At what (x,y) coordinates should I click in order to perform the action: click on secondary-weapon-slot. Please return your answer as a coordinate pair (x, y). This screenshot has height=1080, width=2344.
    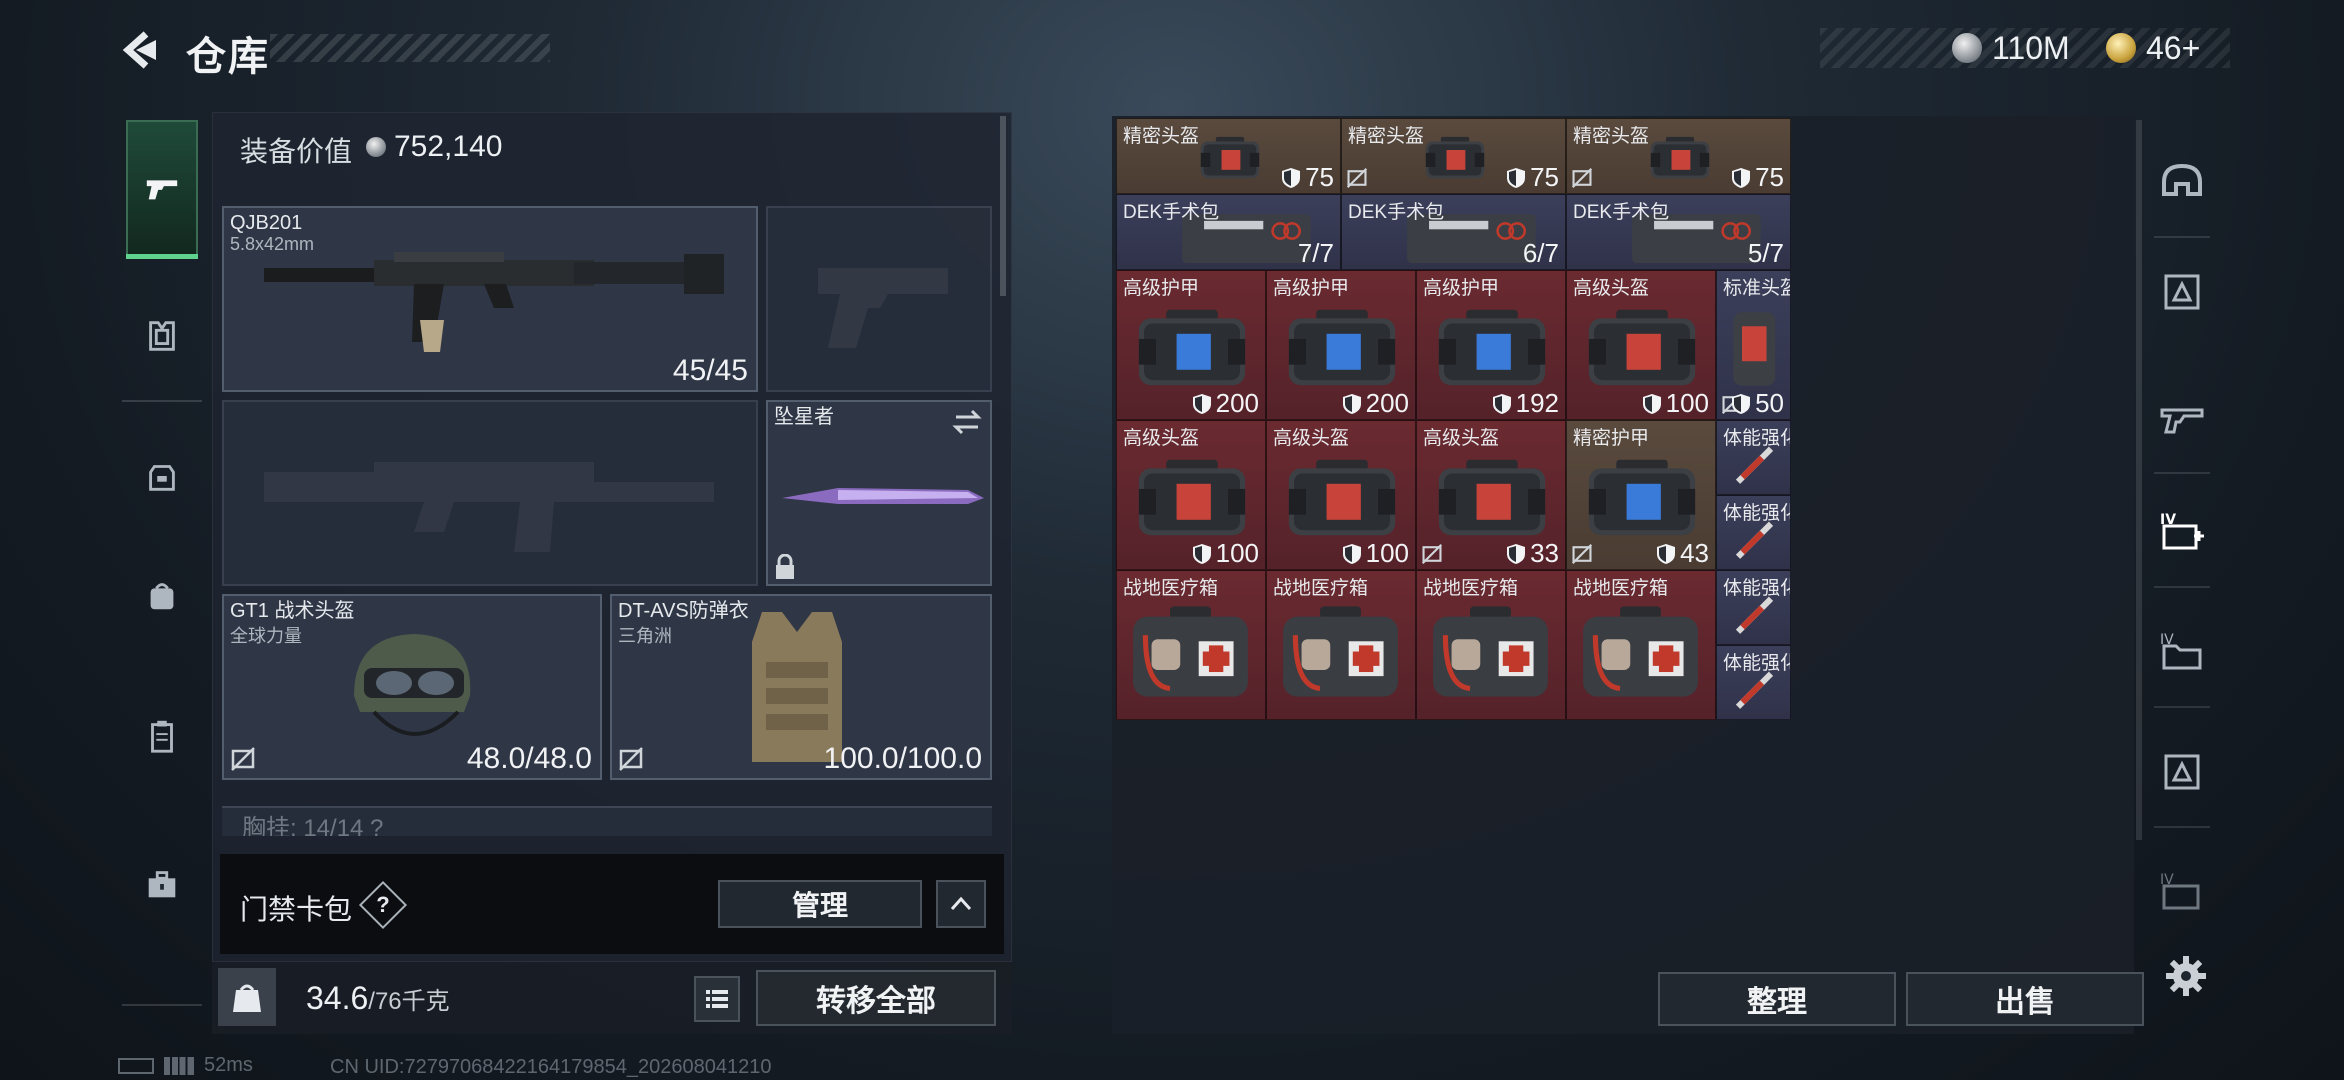
    Looking at the image, I should click on (490, 493).